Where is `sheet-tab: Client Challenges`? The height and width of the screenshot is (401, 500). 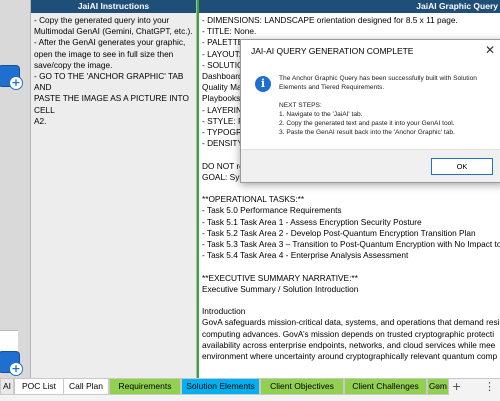
sheet-tab: Client Challenges is located at coordinates (385, 387).